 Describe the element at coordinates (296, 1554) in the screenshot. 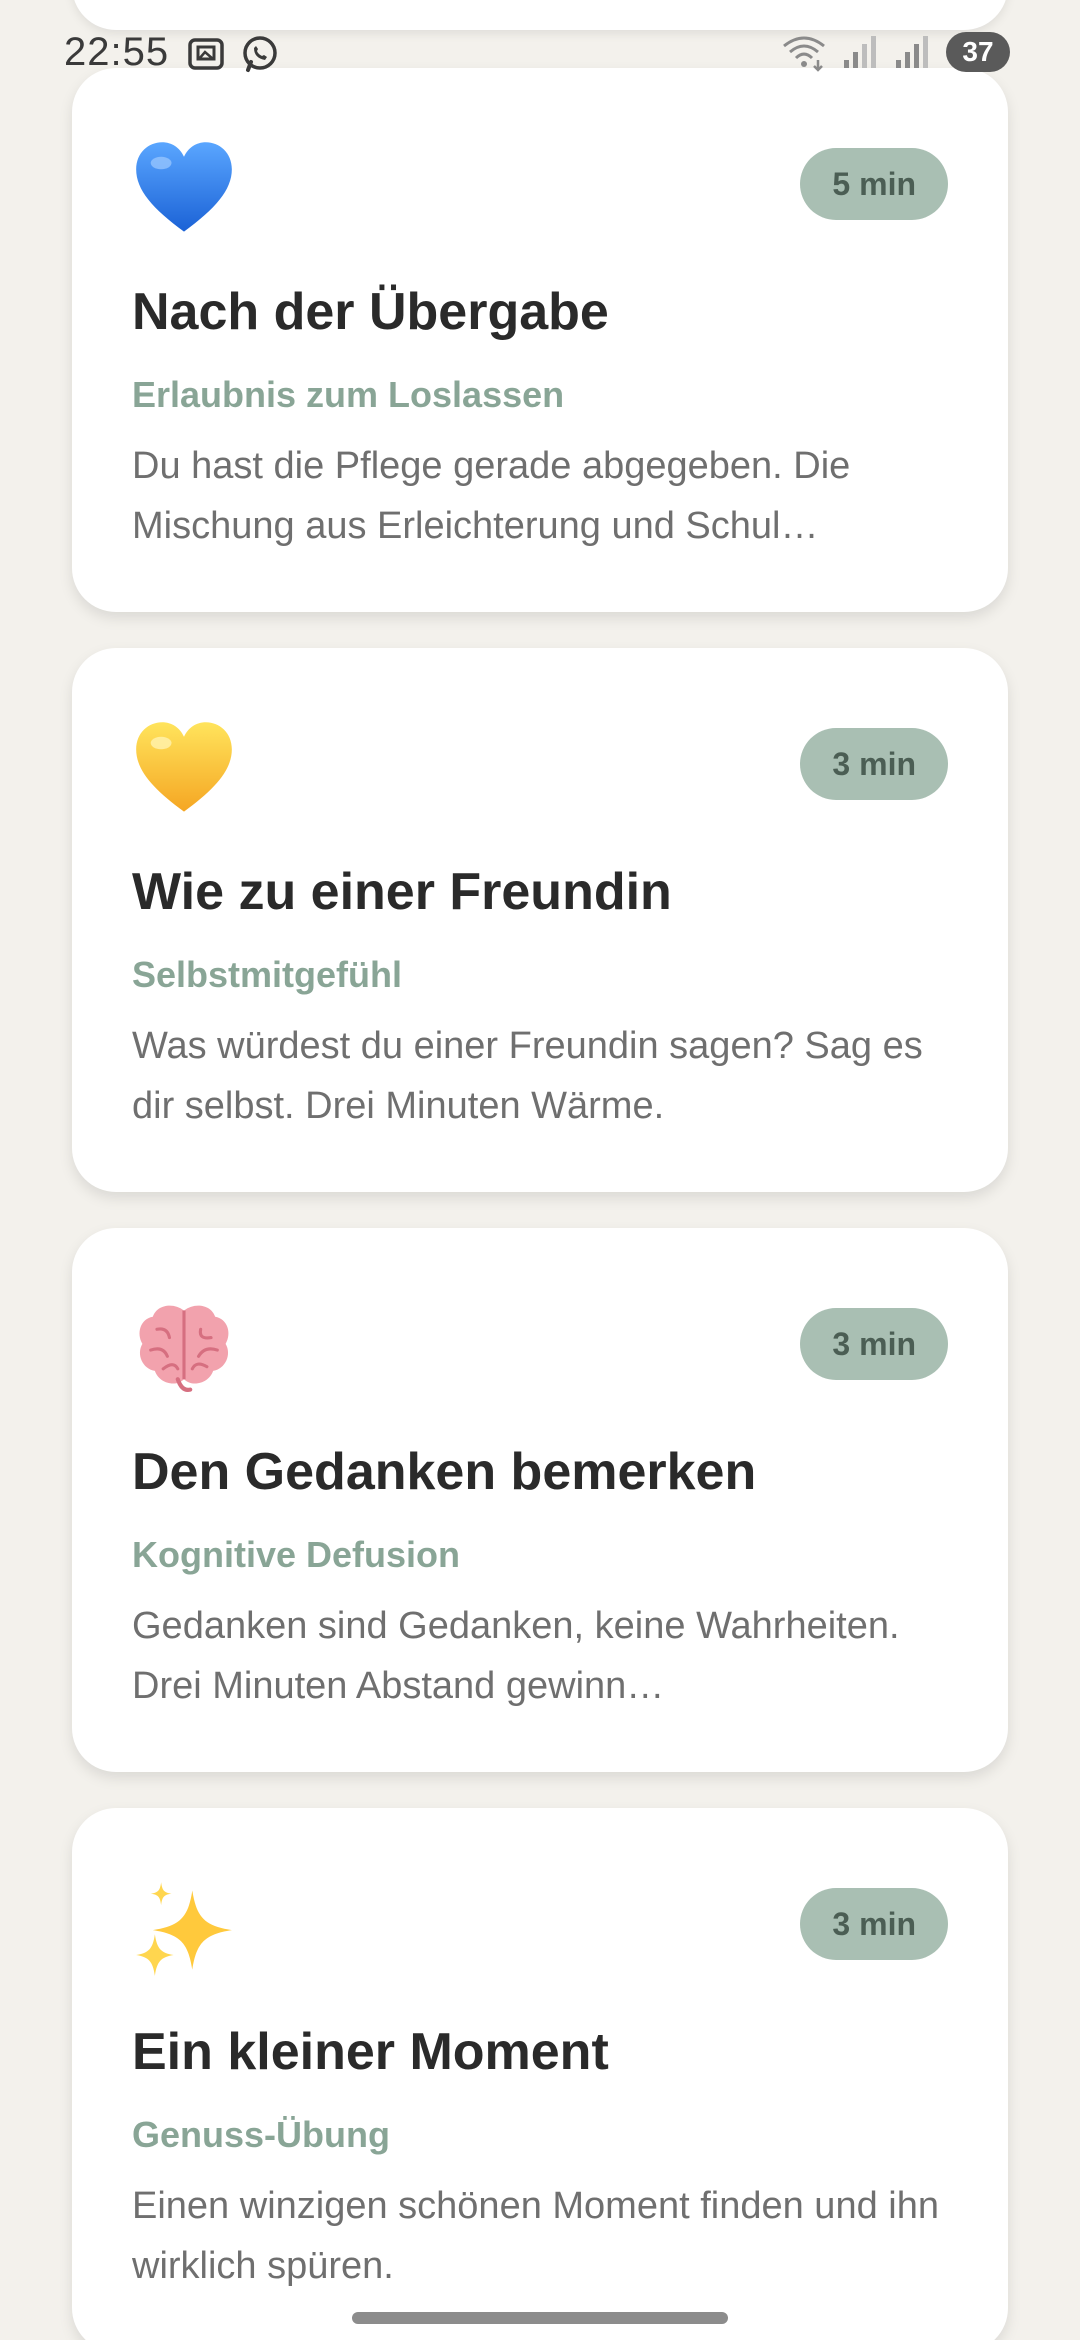

I see `exercise-subtitle: Kognitive Defusion` at that location.